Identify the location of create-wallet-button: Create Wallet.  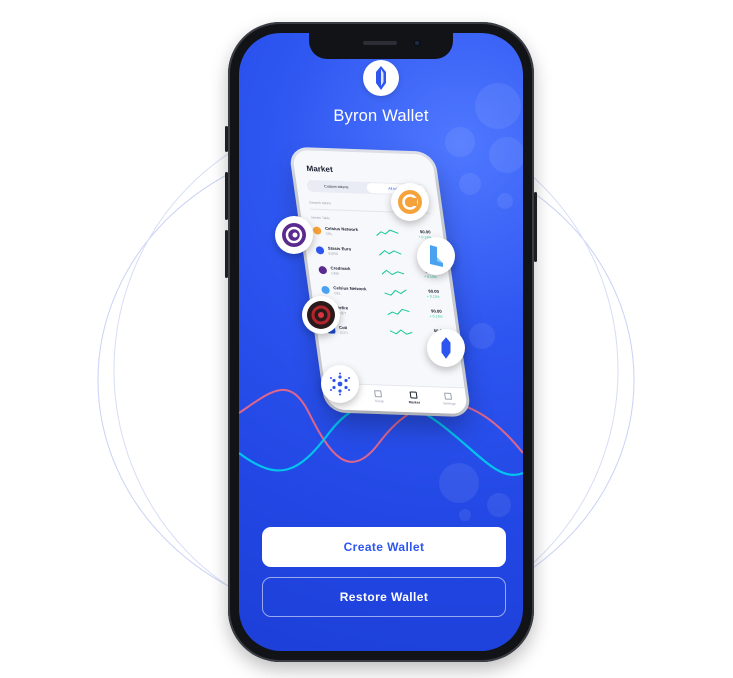
(384, 547).